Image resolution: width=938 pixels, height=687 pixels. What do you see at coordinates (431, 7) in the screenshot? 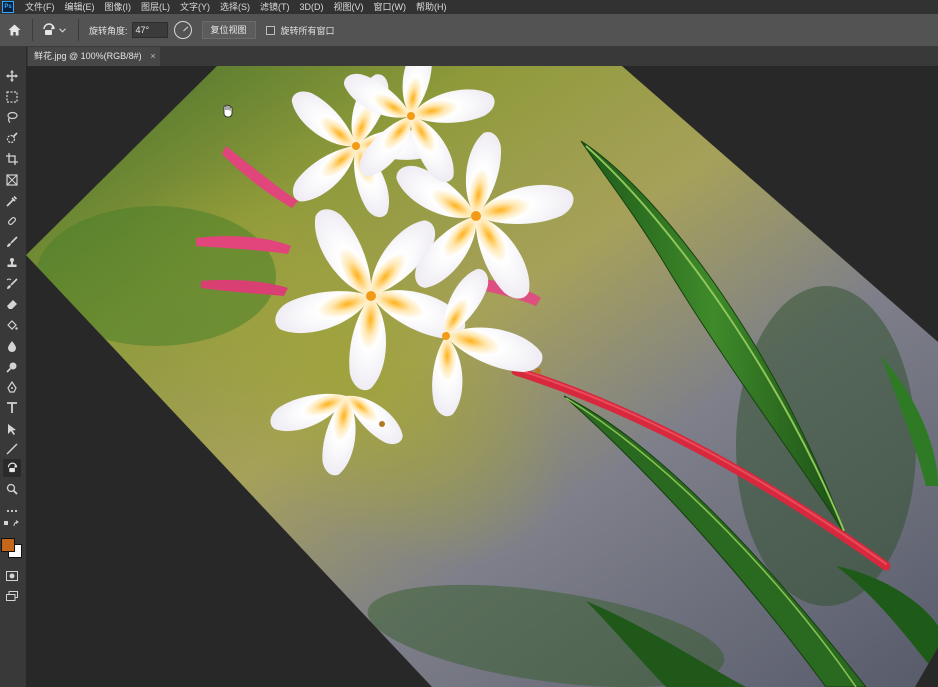
I see `menu-help: 帮助(H)` at bounding box center [431, 7].